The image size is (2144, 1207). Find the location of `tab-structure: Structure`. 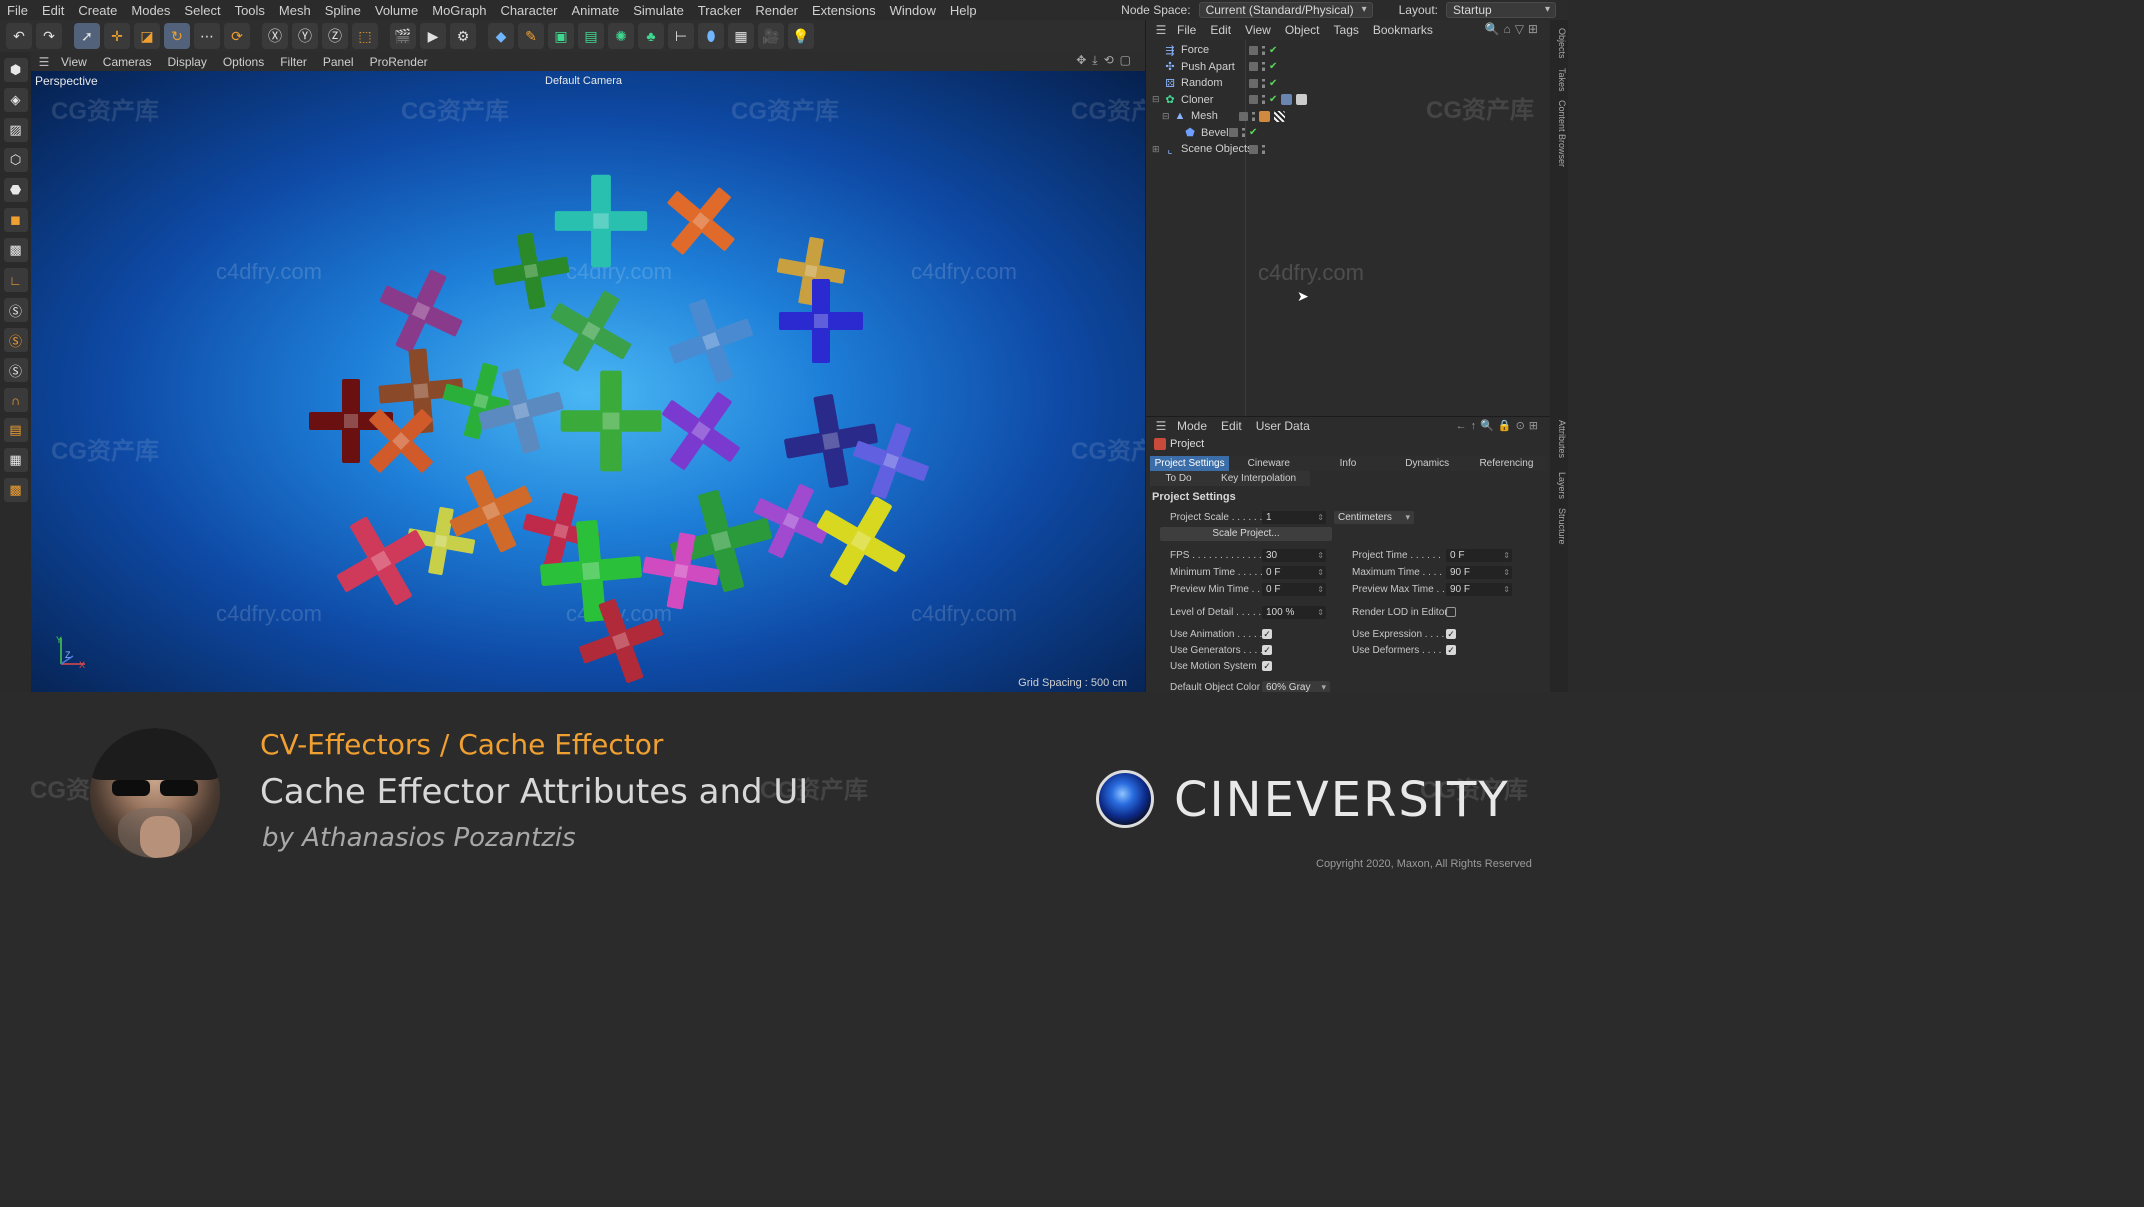

tab-structure: Structure is located at coordinates (1559, 526).